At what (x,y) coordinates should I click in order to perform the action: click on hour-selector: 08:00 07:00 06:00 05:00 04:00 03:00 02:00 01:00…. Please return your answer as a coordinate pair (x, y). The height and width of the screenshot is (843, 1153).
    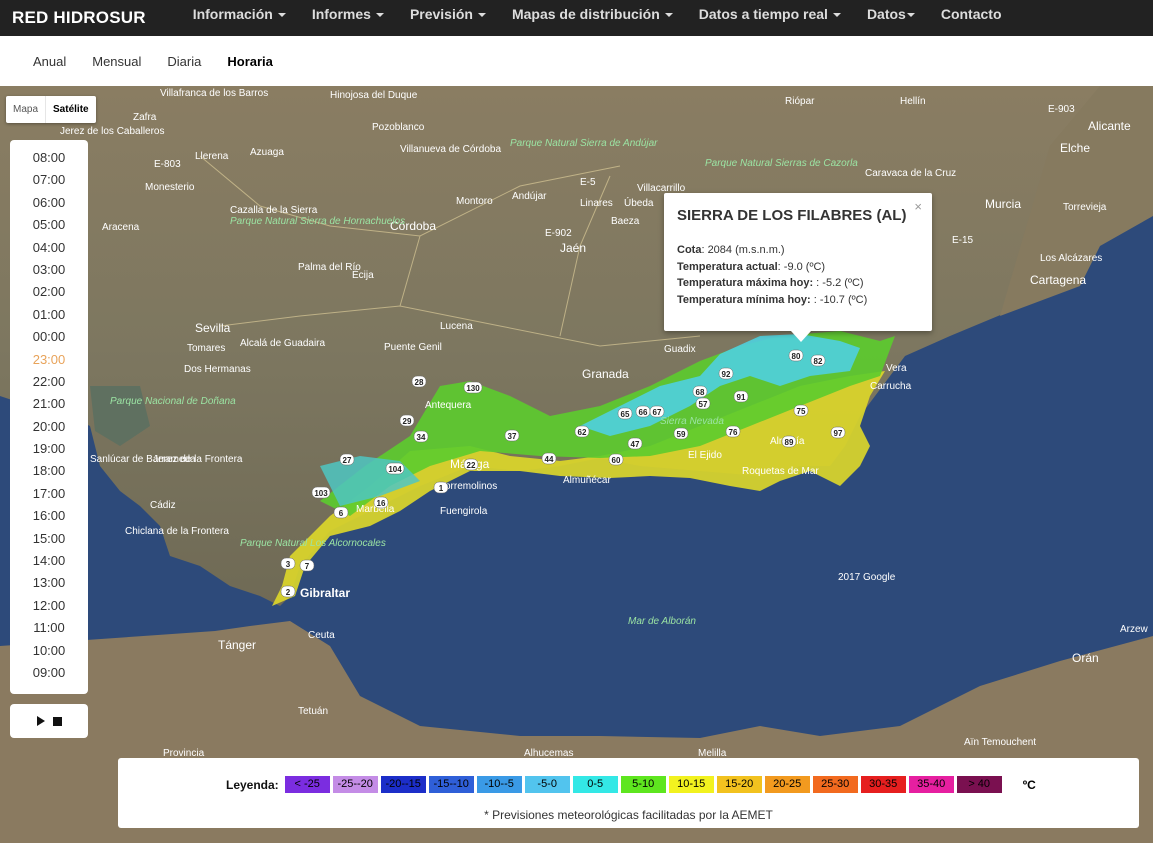
    Looking at the image, I should click on (49, 417).